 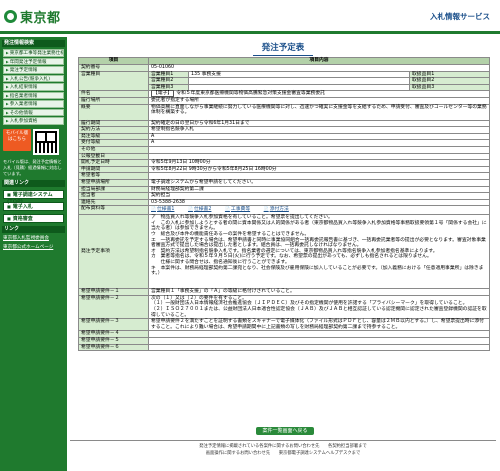 What do you see at coordinates (276, 209) in the screenshot?
I see `attachment-link: 添付方法` at bounding box center [276, 209].